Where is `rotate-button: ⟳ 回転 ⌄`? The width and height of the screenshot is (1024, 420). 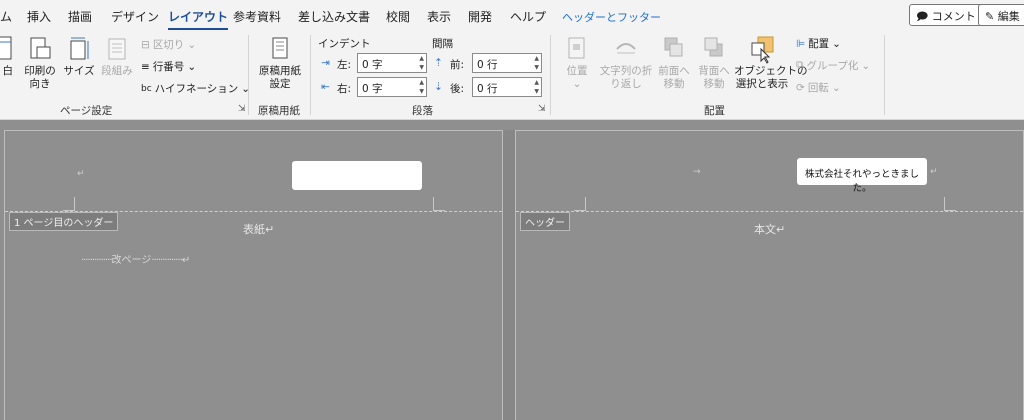 rotate-button: ⟳ 回転 ⌄ is located at coordinates (818, 87).